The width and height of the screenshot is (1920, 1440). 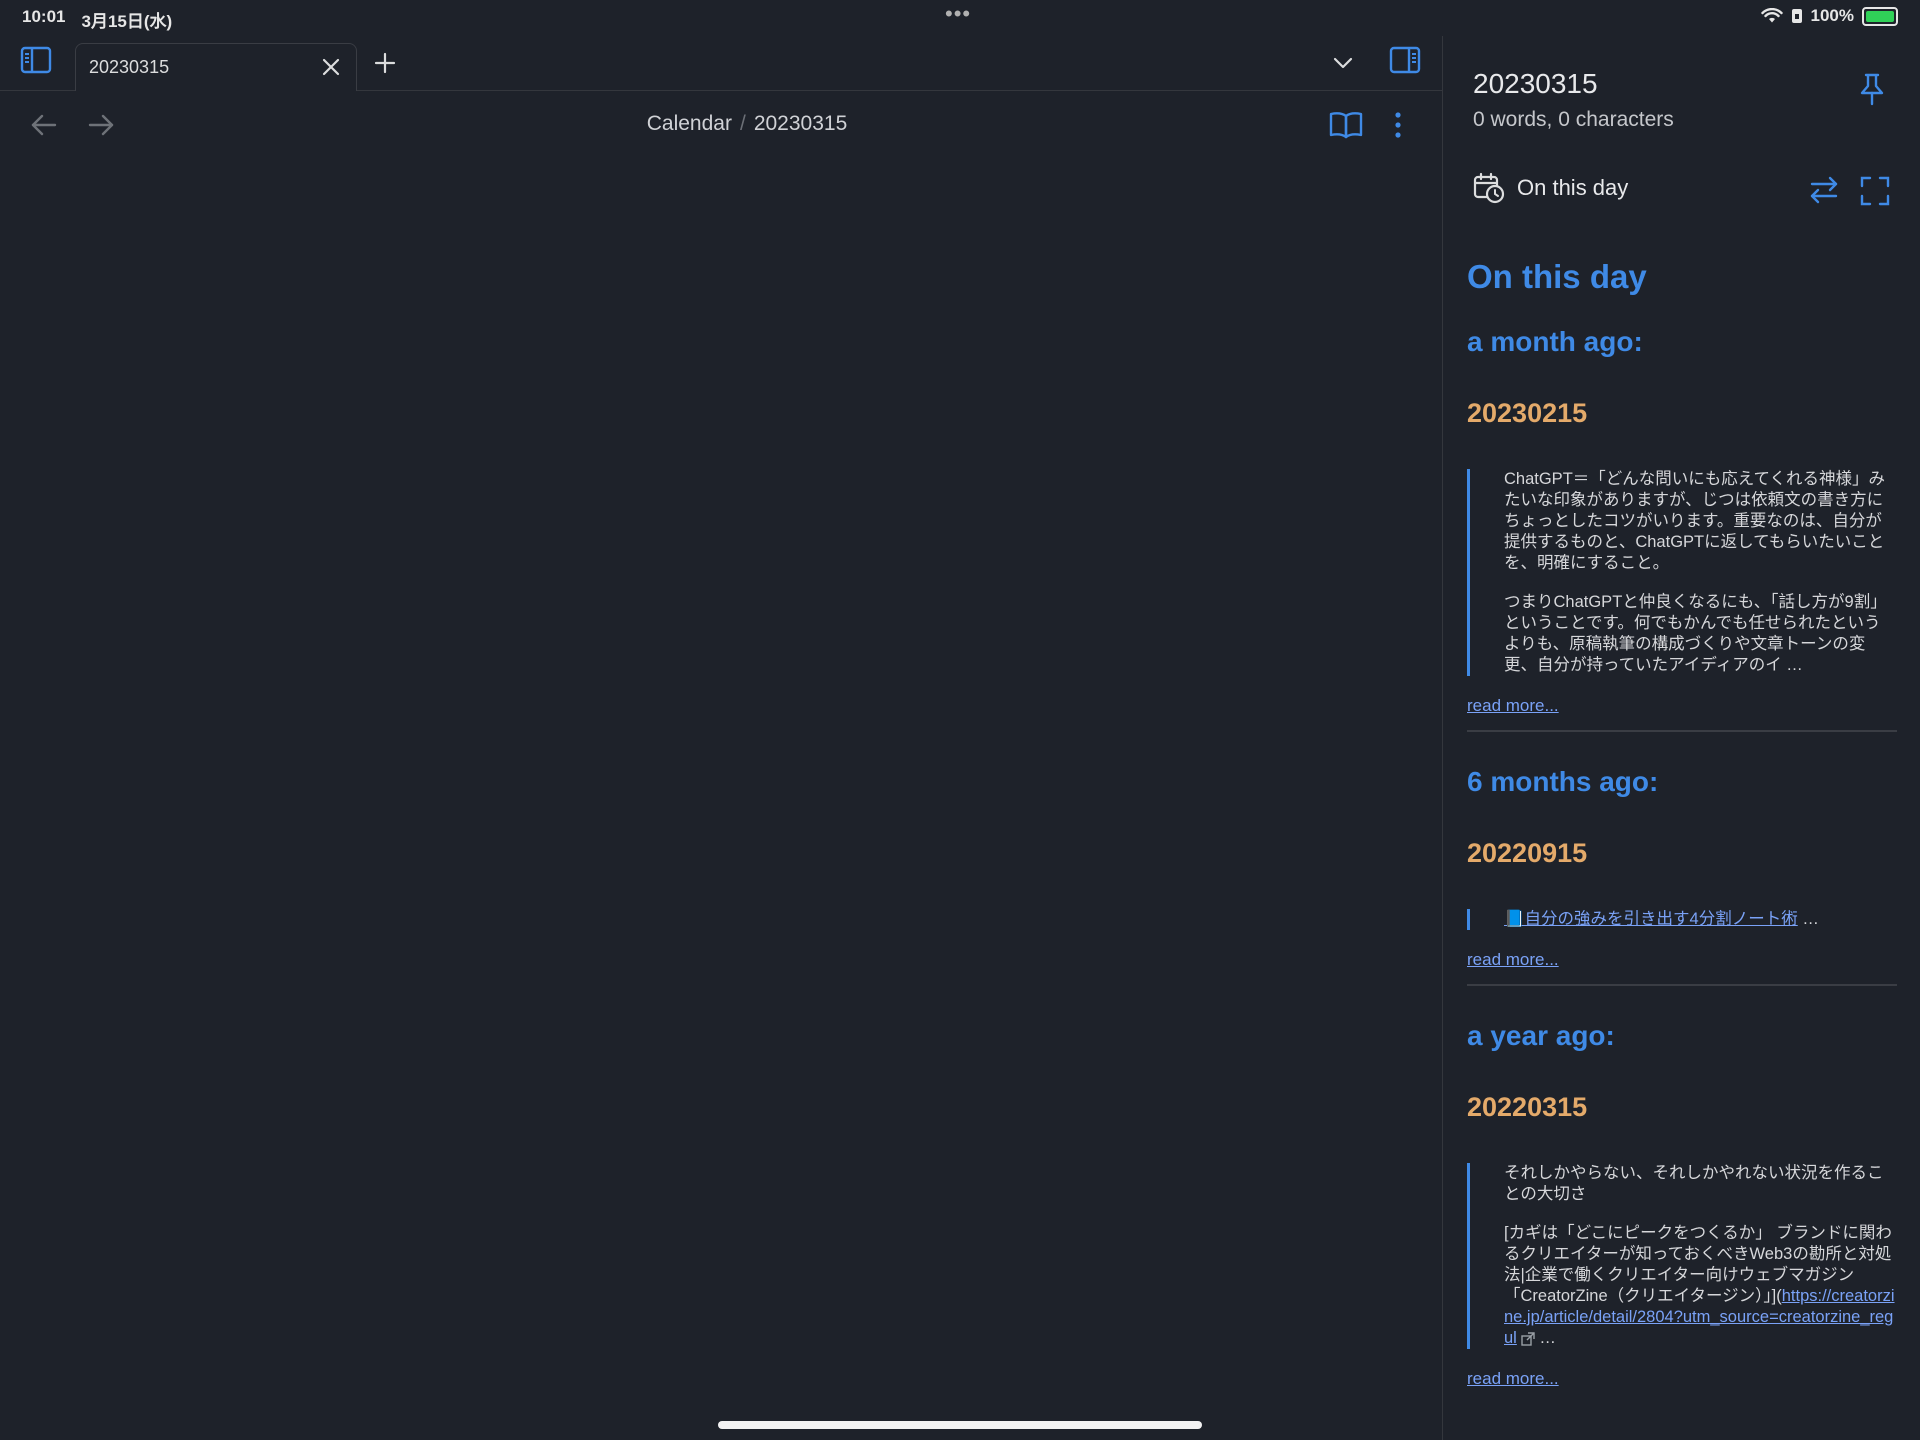 I want to click on navigation-bar: Calendar / 20230315, so click(x=721, y=124).